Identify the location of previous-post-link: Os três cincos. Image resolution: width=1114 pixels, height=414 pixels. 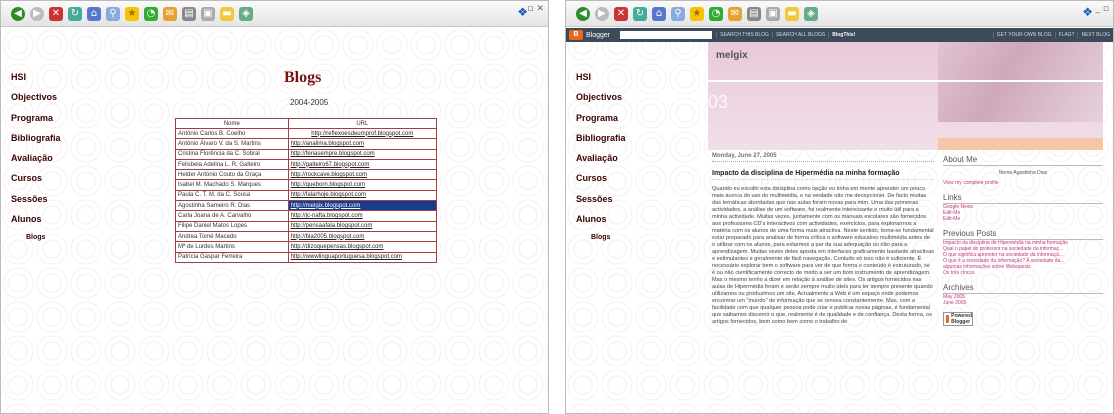
(1023, 273).